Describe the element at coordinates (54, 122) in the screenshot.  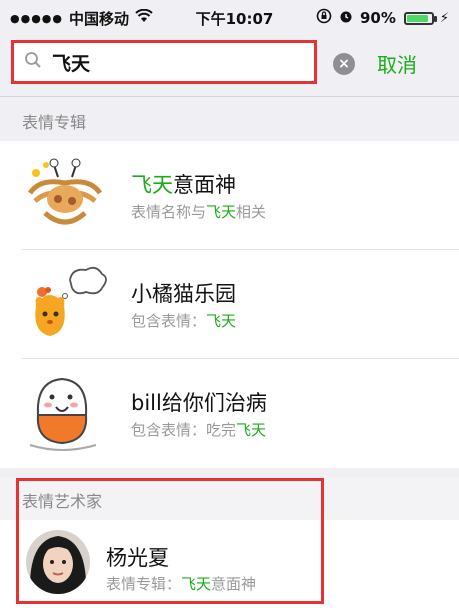
I see `section-header-label: 表情专辑` at that location.